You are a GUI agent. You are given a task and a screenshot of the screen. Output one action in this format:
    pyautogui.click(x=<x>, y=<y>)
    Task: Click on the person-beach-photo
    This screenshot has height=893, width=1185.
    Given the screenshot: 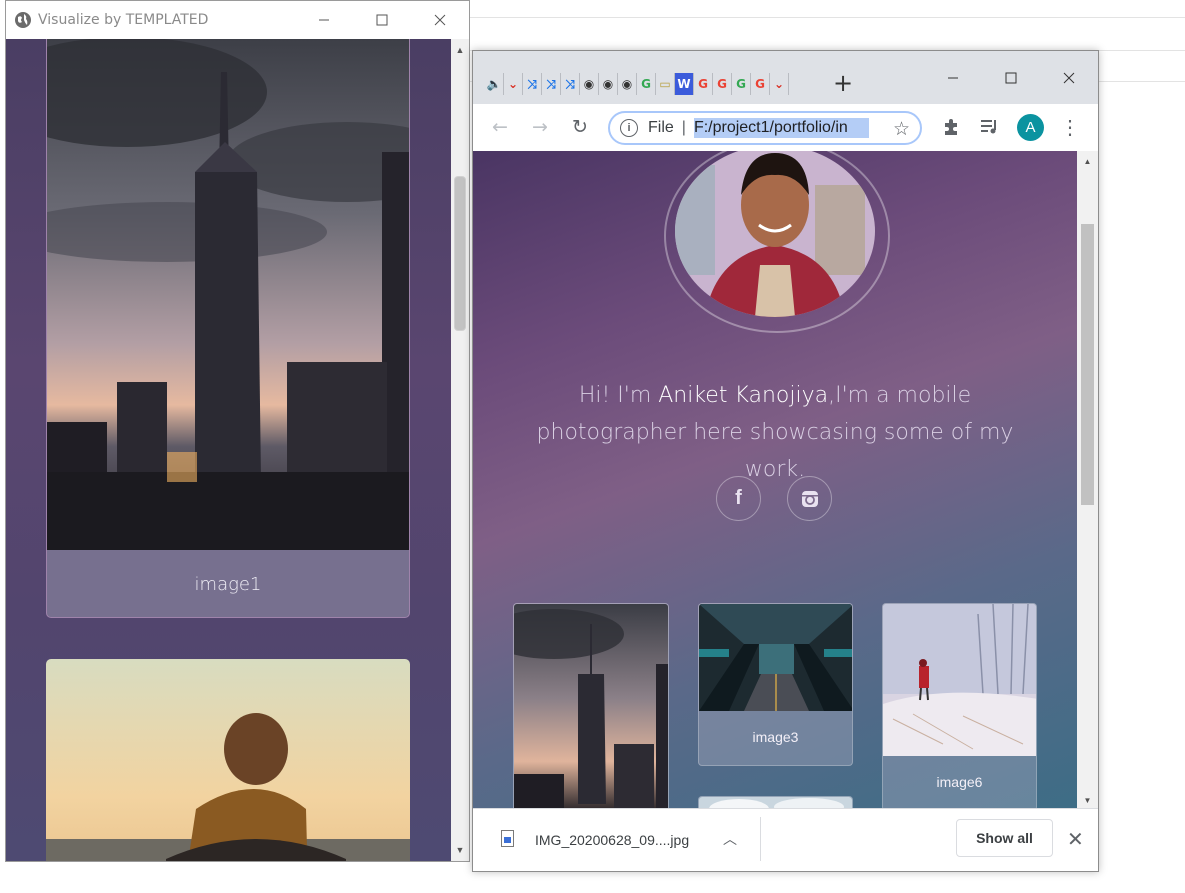 What is the action you would take?
    pyautogui.click(x=228, y=760)
    